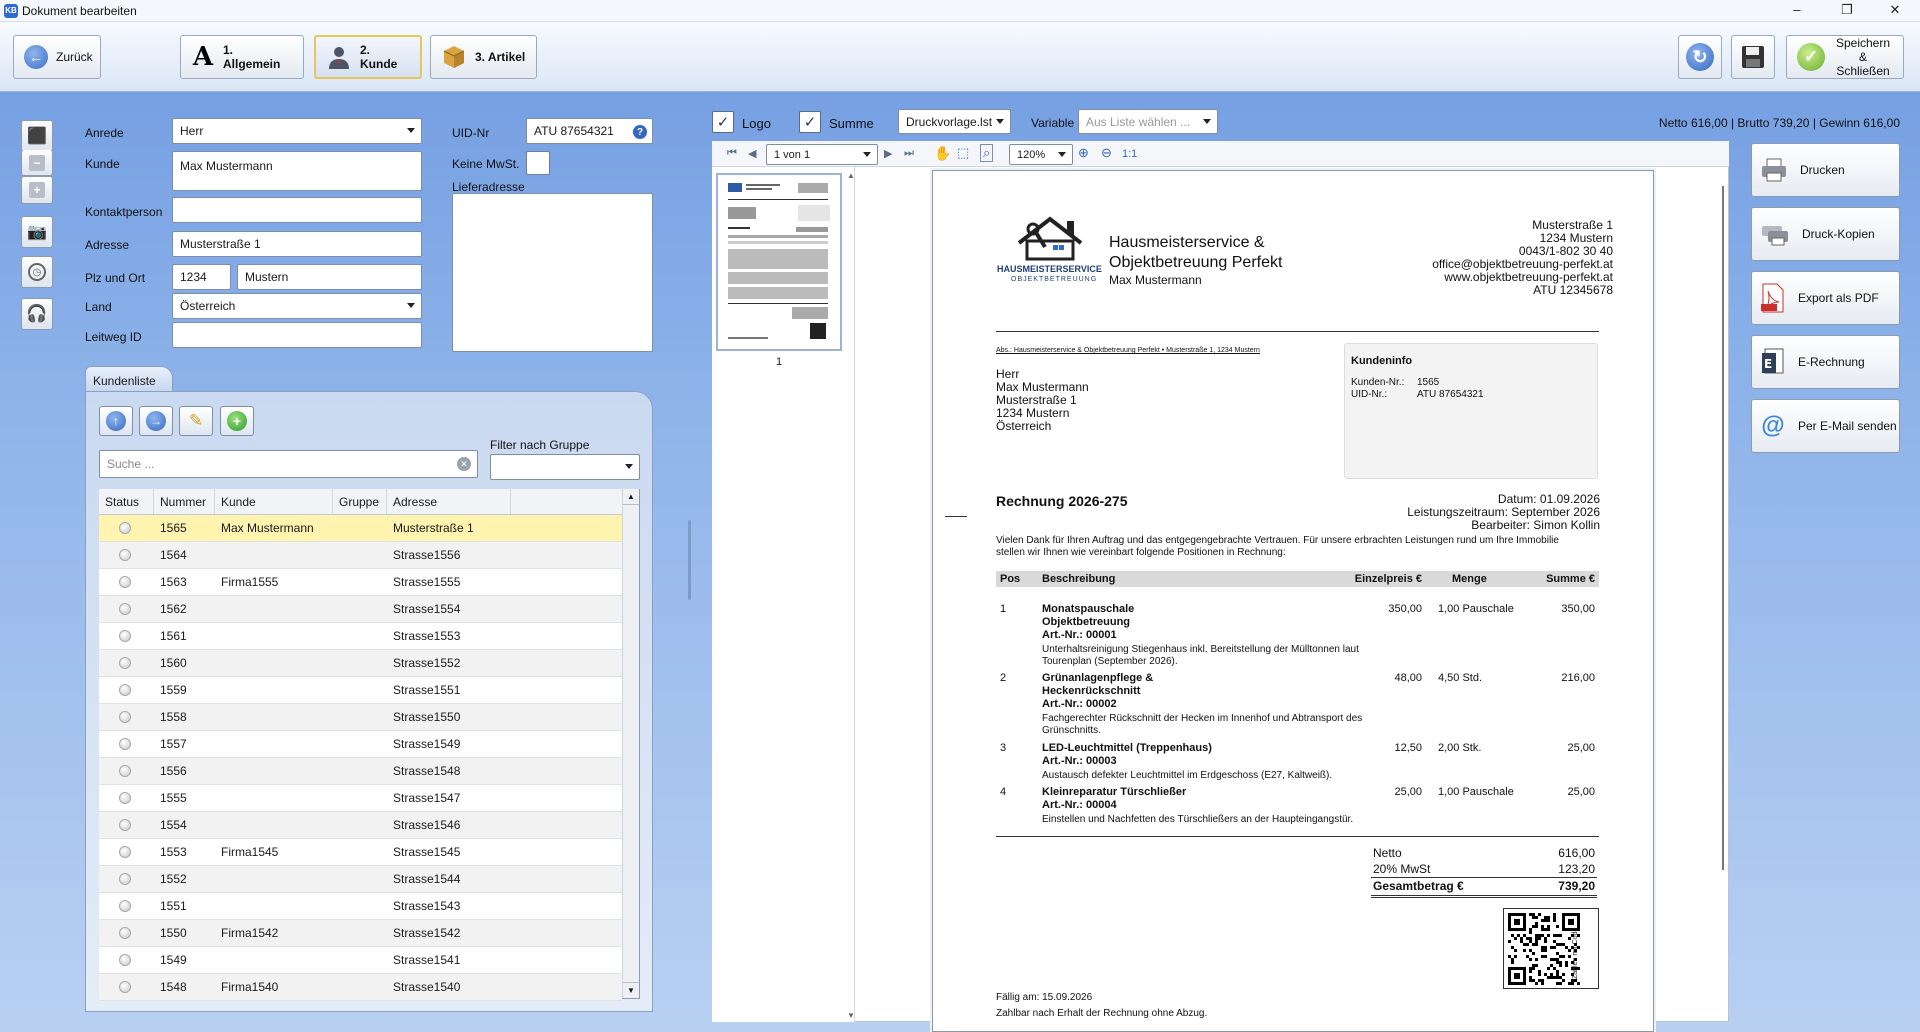 The image size is (1920, 1032). What do you see at coordinates (1106, 153) in the screenshot?
I see `zoom-out-icon: ⊖` at bounding box center [1106, 153].